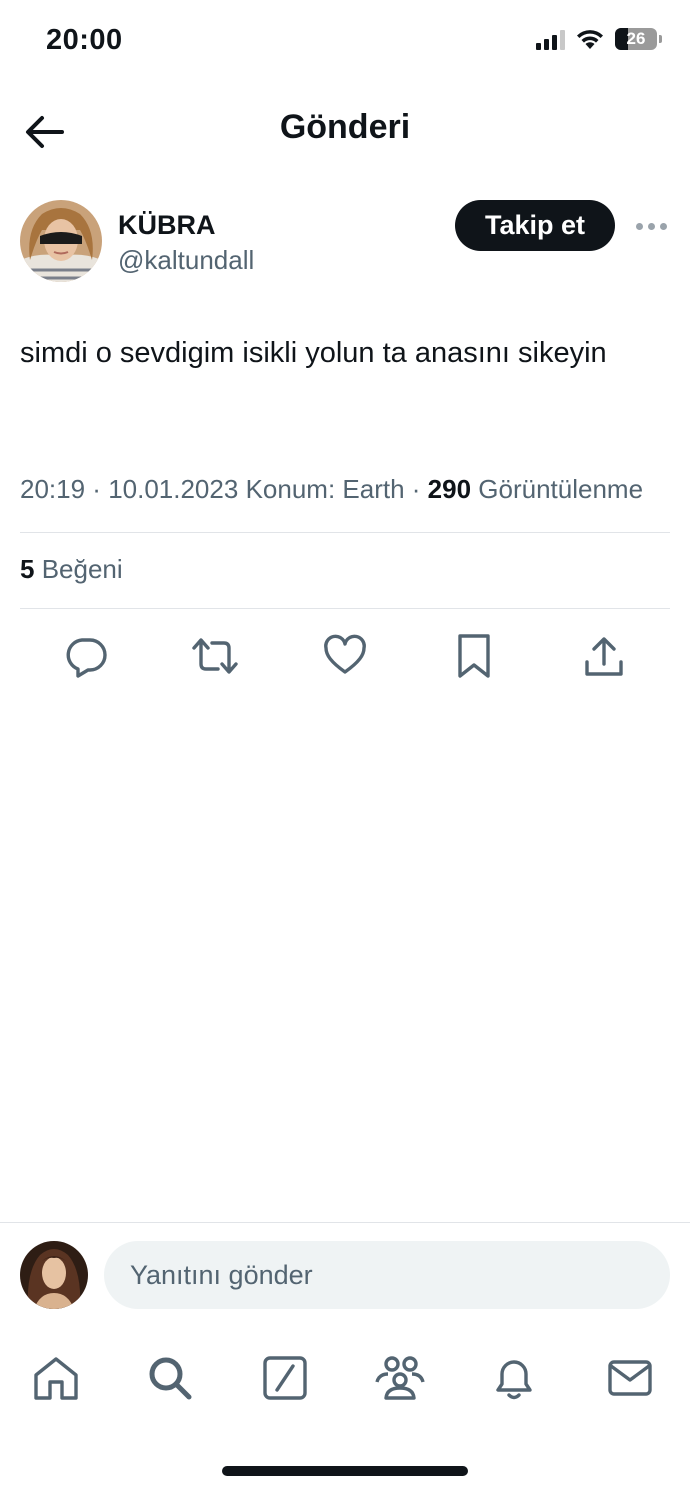  I want to click on status-time: 20:00, so click(84, 40).